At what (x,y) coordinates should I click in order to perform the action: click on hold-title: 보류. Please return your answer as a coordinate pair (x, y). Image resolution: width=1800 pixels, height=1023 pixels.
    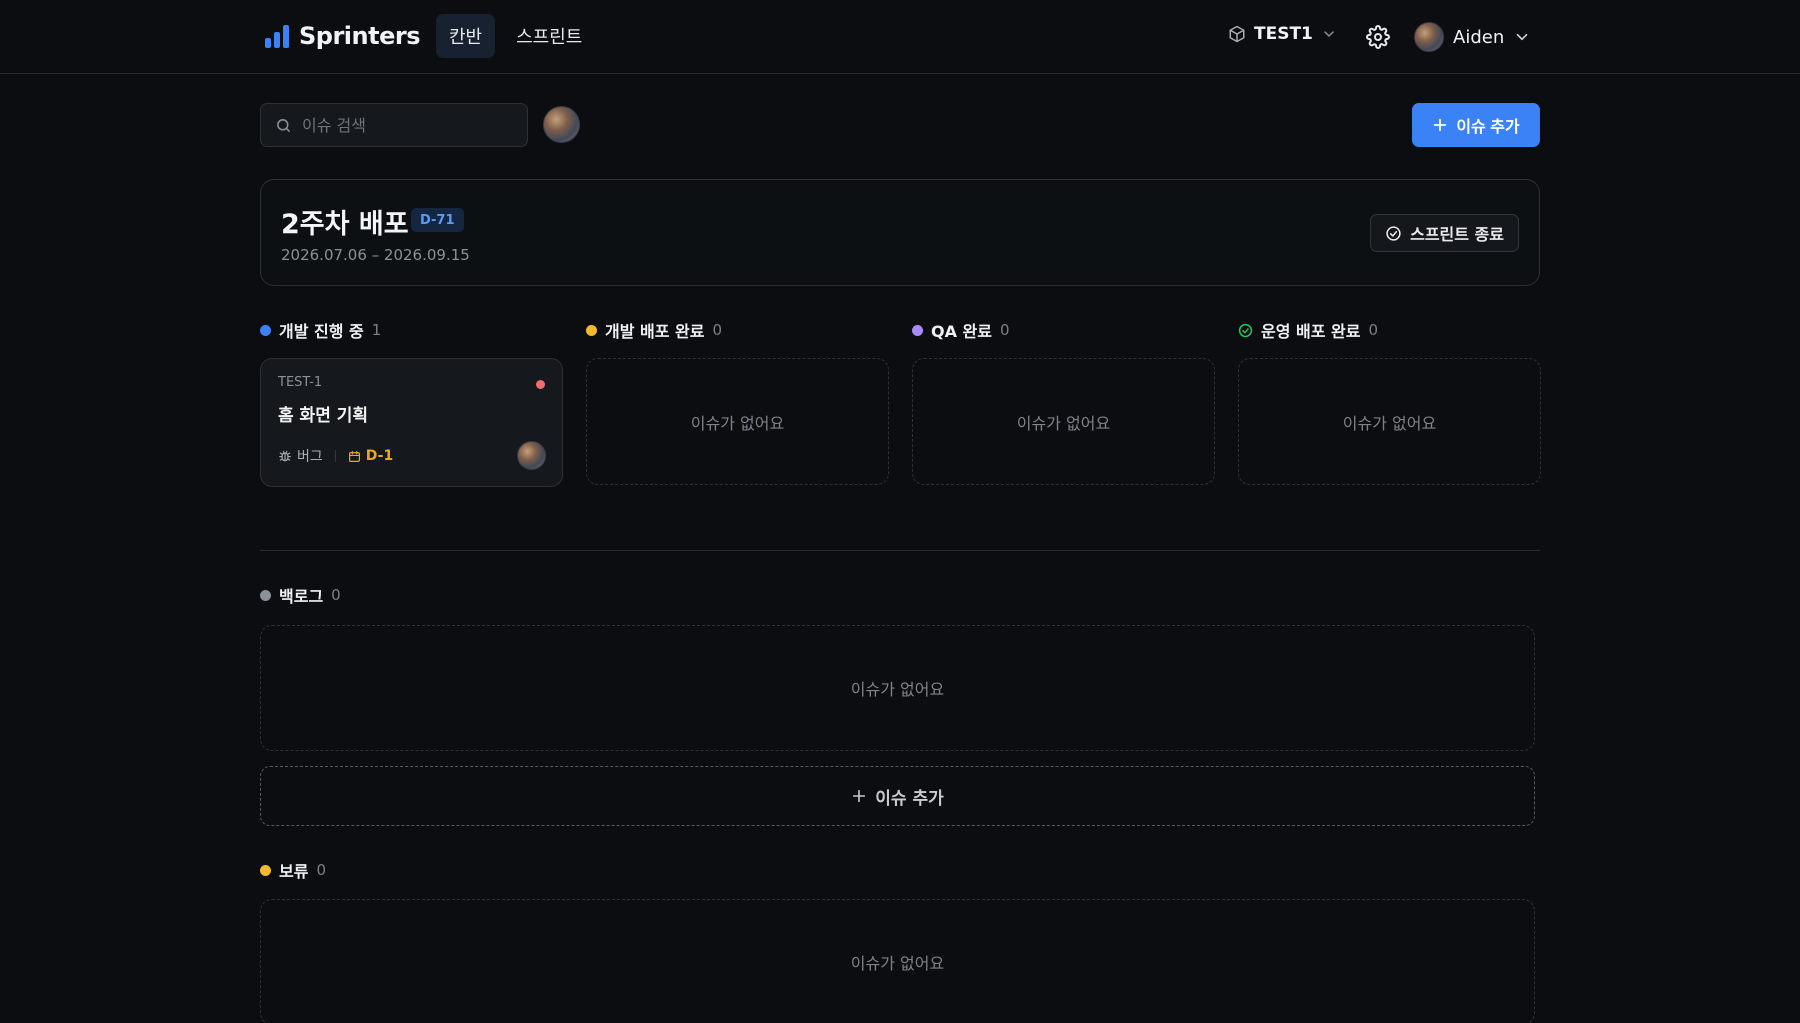
    Looking at the image, I should click on (294, 871).